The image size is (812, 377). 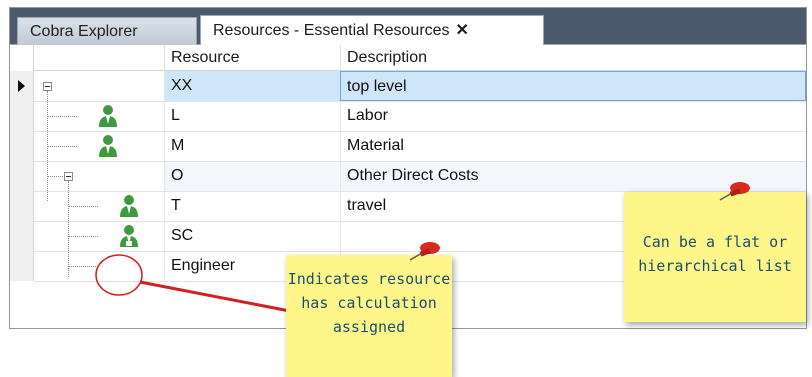 What do you see at coordinates (573, 86) in the screenshot?
I see `description-cell: top level` at bounding box center [573, 86].